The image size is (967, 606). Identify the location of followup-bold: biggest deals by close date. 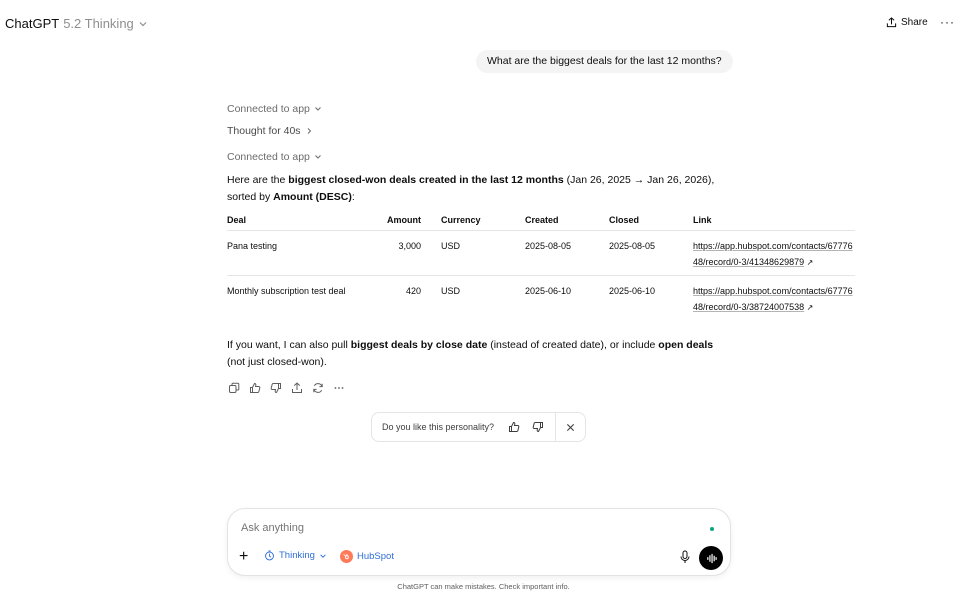
(419, 345).